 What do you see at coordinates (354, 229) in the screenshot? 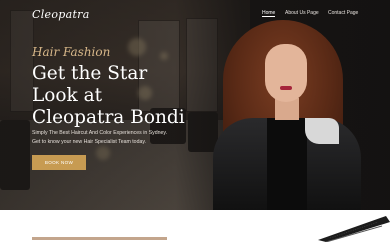
I see `scissors-icon` at bounding box center [354, 229].